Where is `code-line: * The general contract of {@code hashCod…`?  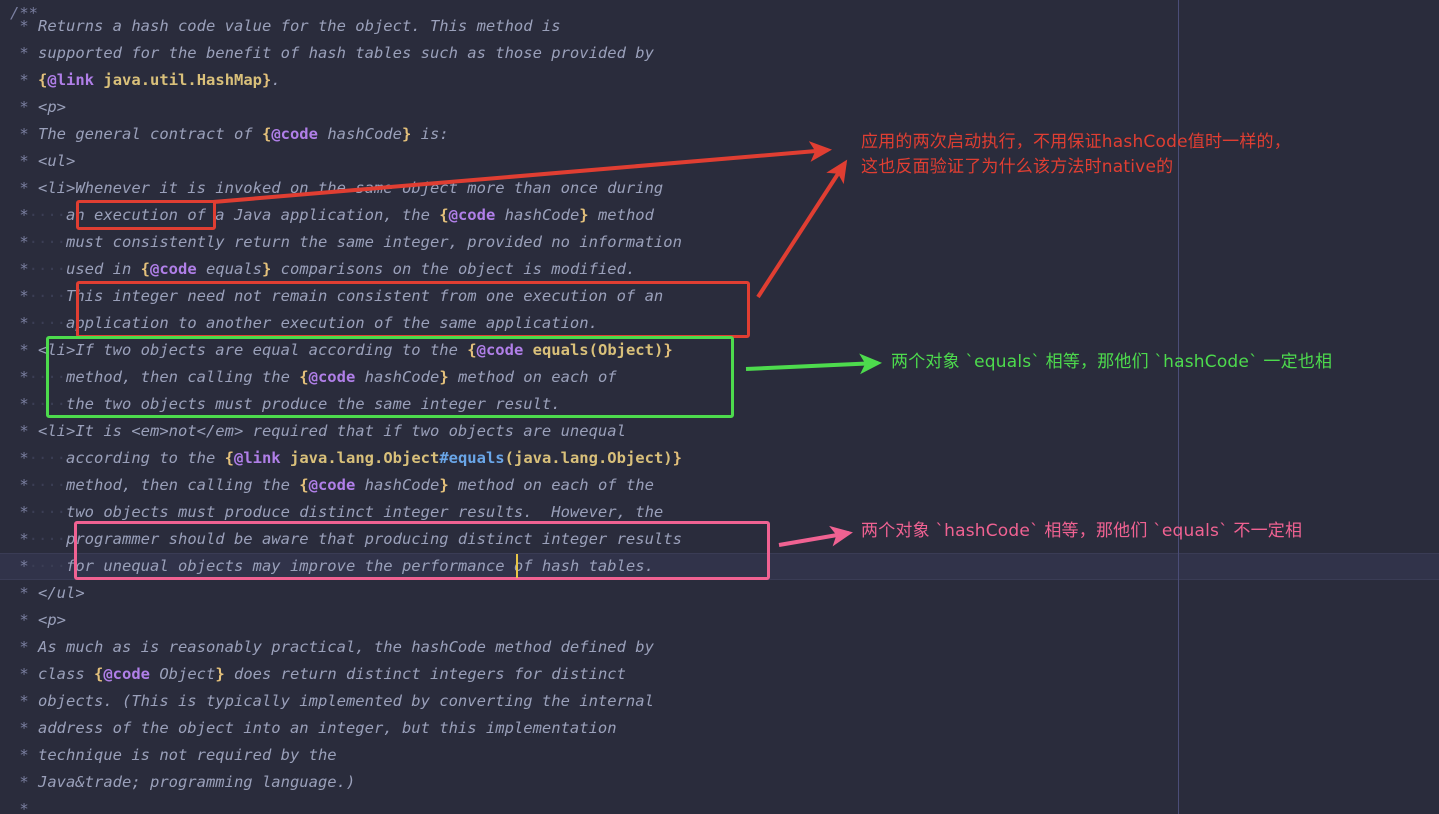
code-line: * The general contract of {@code hashCod… is located at coordinates (224, 134).